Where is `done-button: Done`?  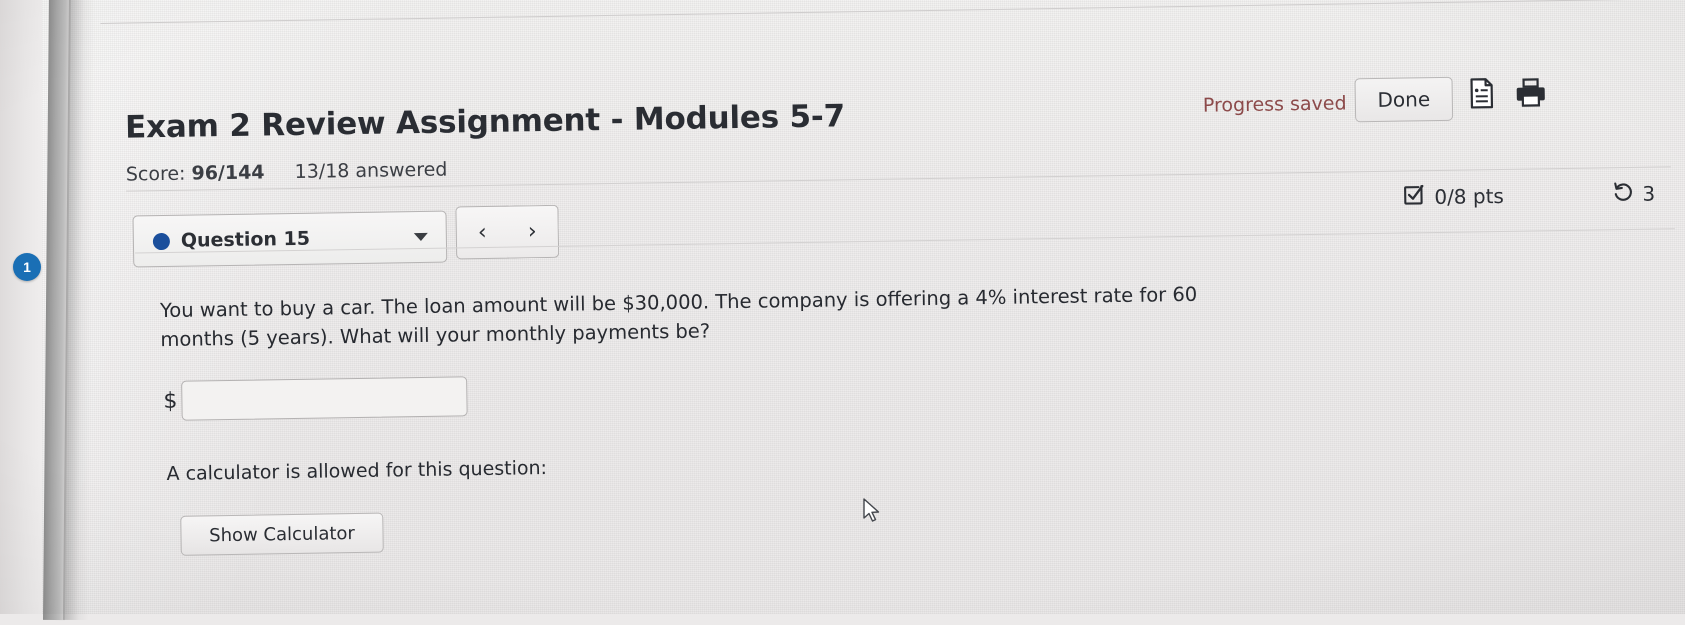
done-button: Done is located at coordinates (1403, 100).